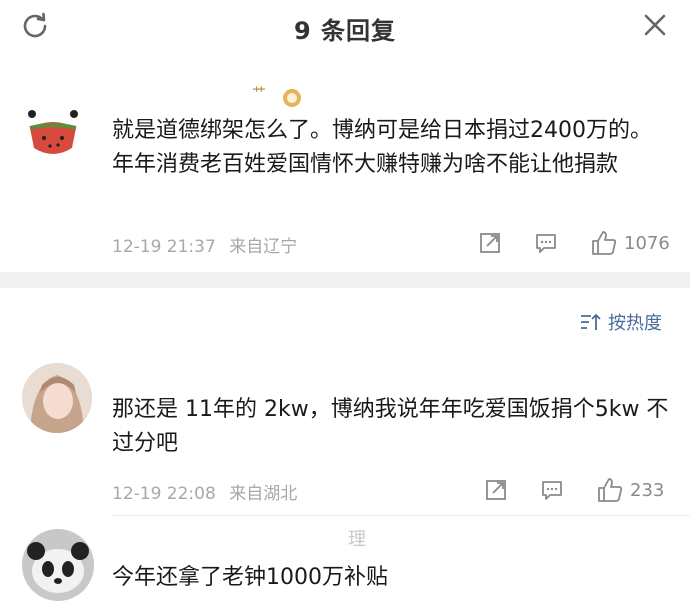 Image resolution: width=690 pixels, height=606 pixels. What do you see at coordinates (560, 583) in the screenshot?
I see `fade-overlay` at bounding box center [560, 583].